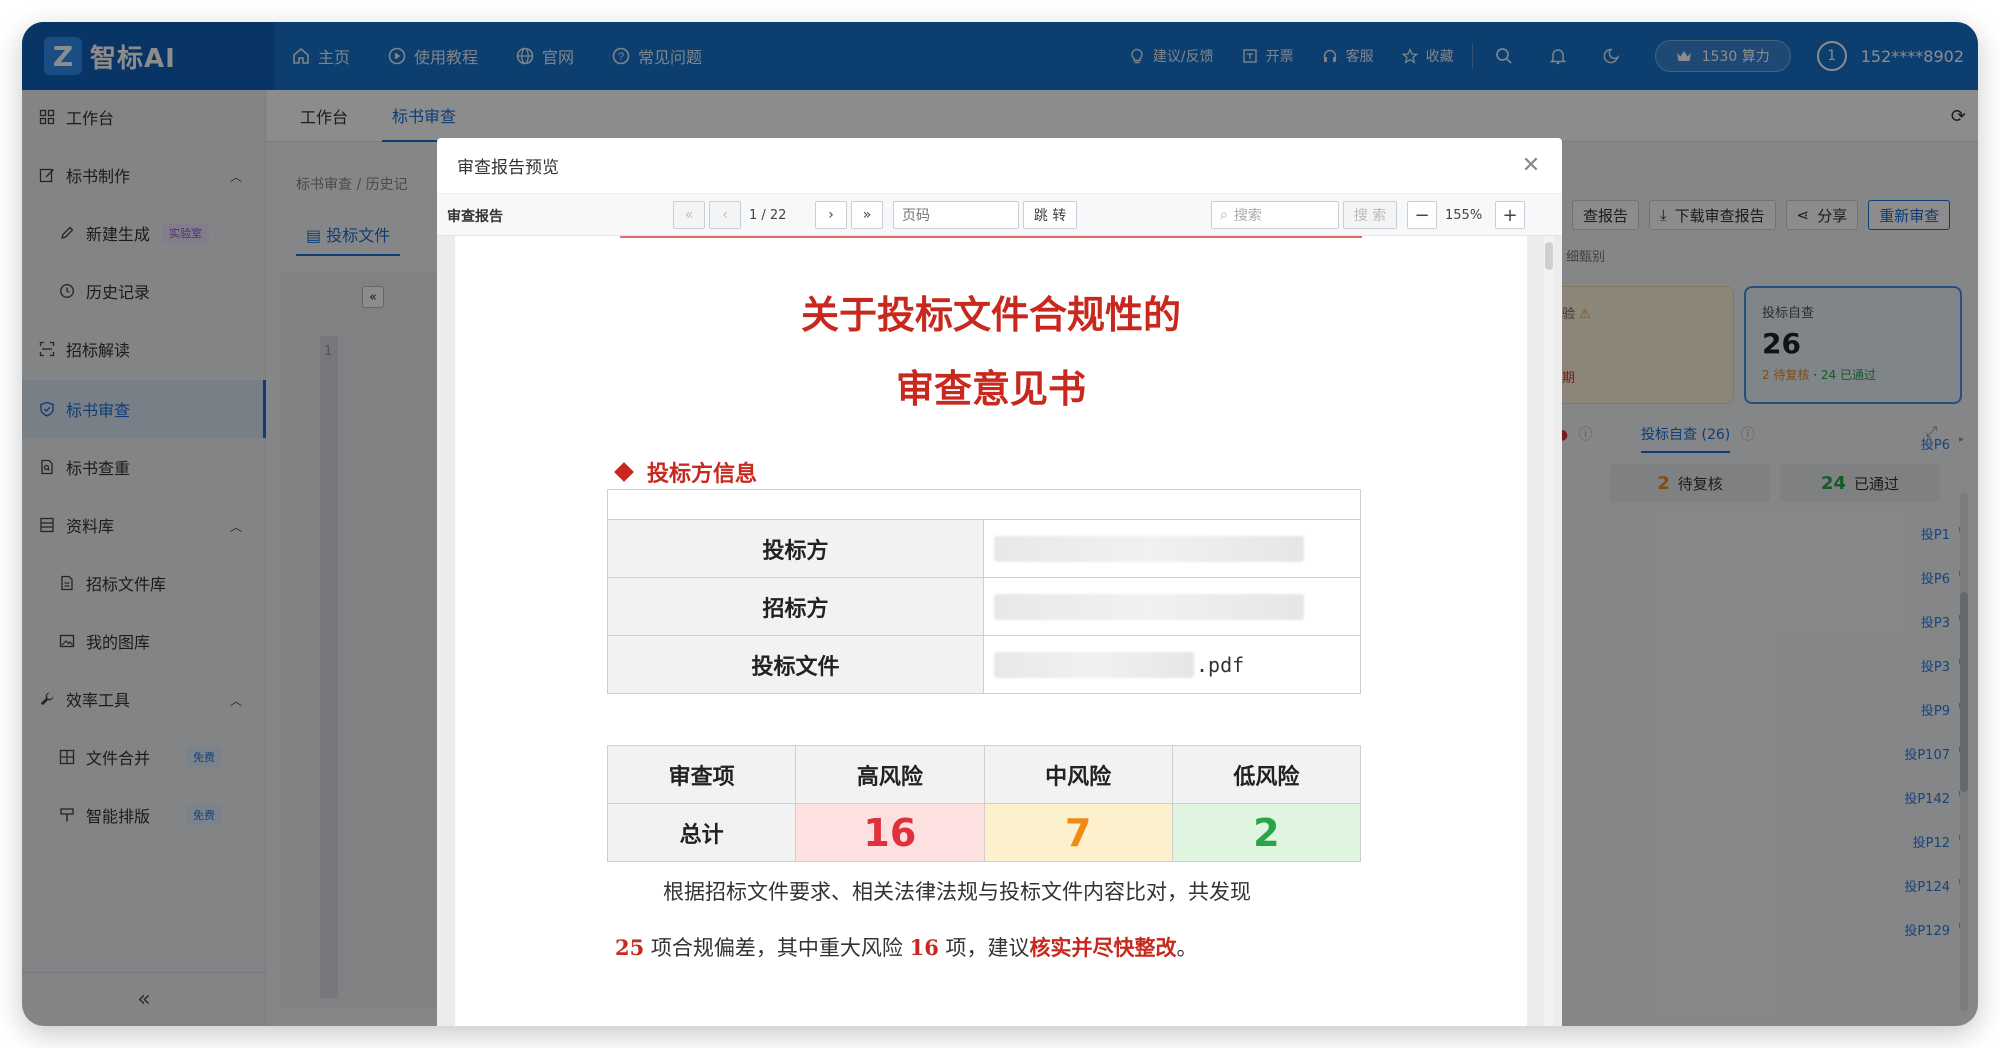 Image resolution: width=2000 pixels, height=1048 pixels. Describe the element at coordinates (701, 832) in the screenshot. I see `total-label: 总计` at that location.